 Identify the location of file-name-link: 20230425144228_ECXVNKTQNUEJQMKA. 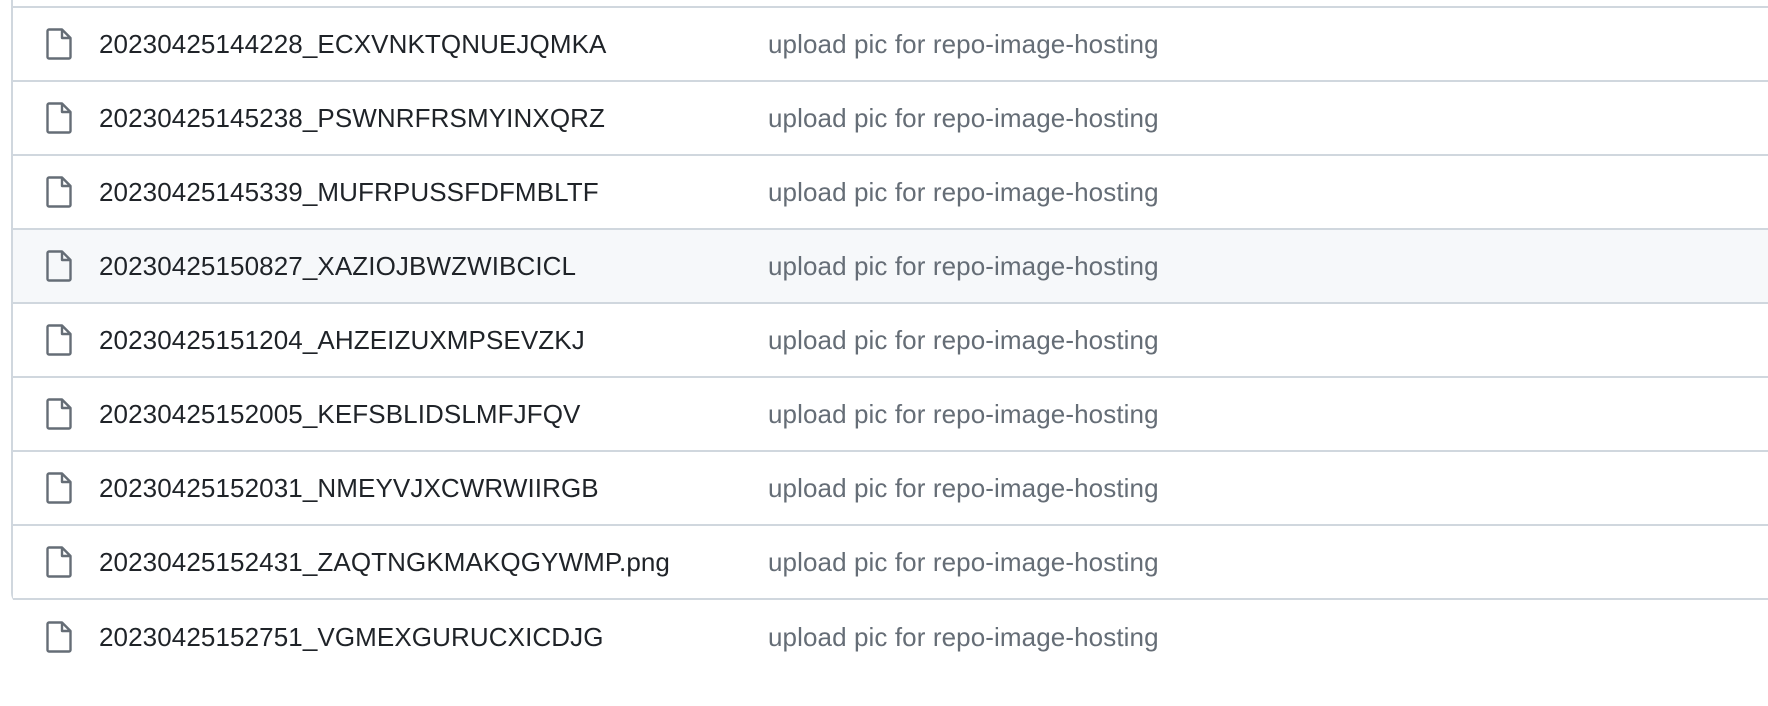
(353, 44).